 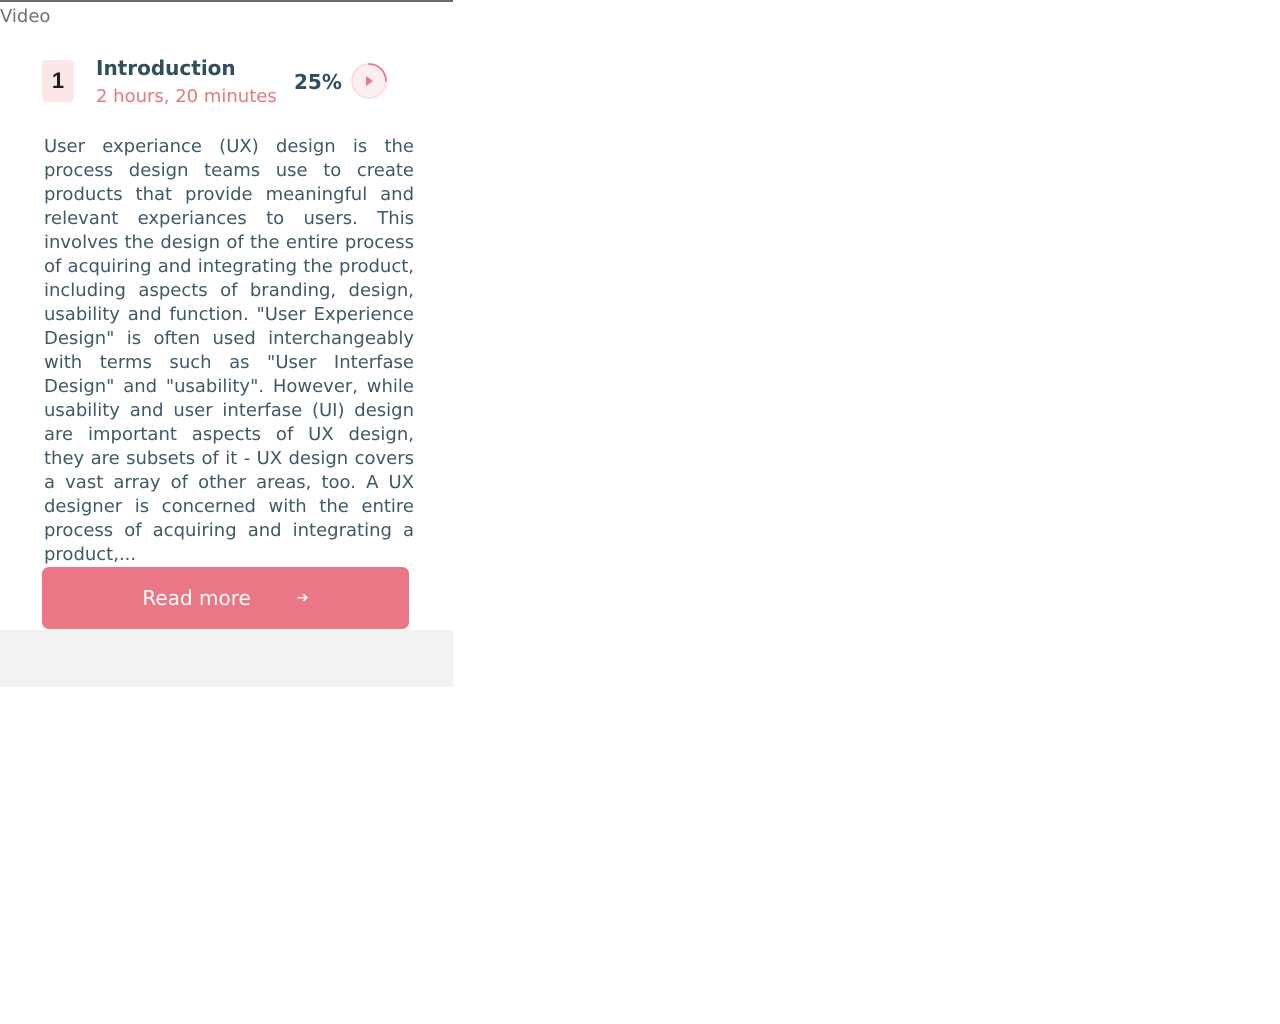 What do you see at coordinates (302, 598) in the screenshot?
I see `arrow-right-icon: ➔` at bounding box center [302, 598].